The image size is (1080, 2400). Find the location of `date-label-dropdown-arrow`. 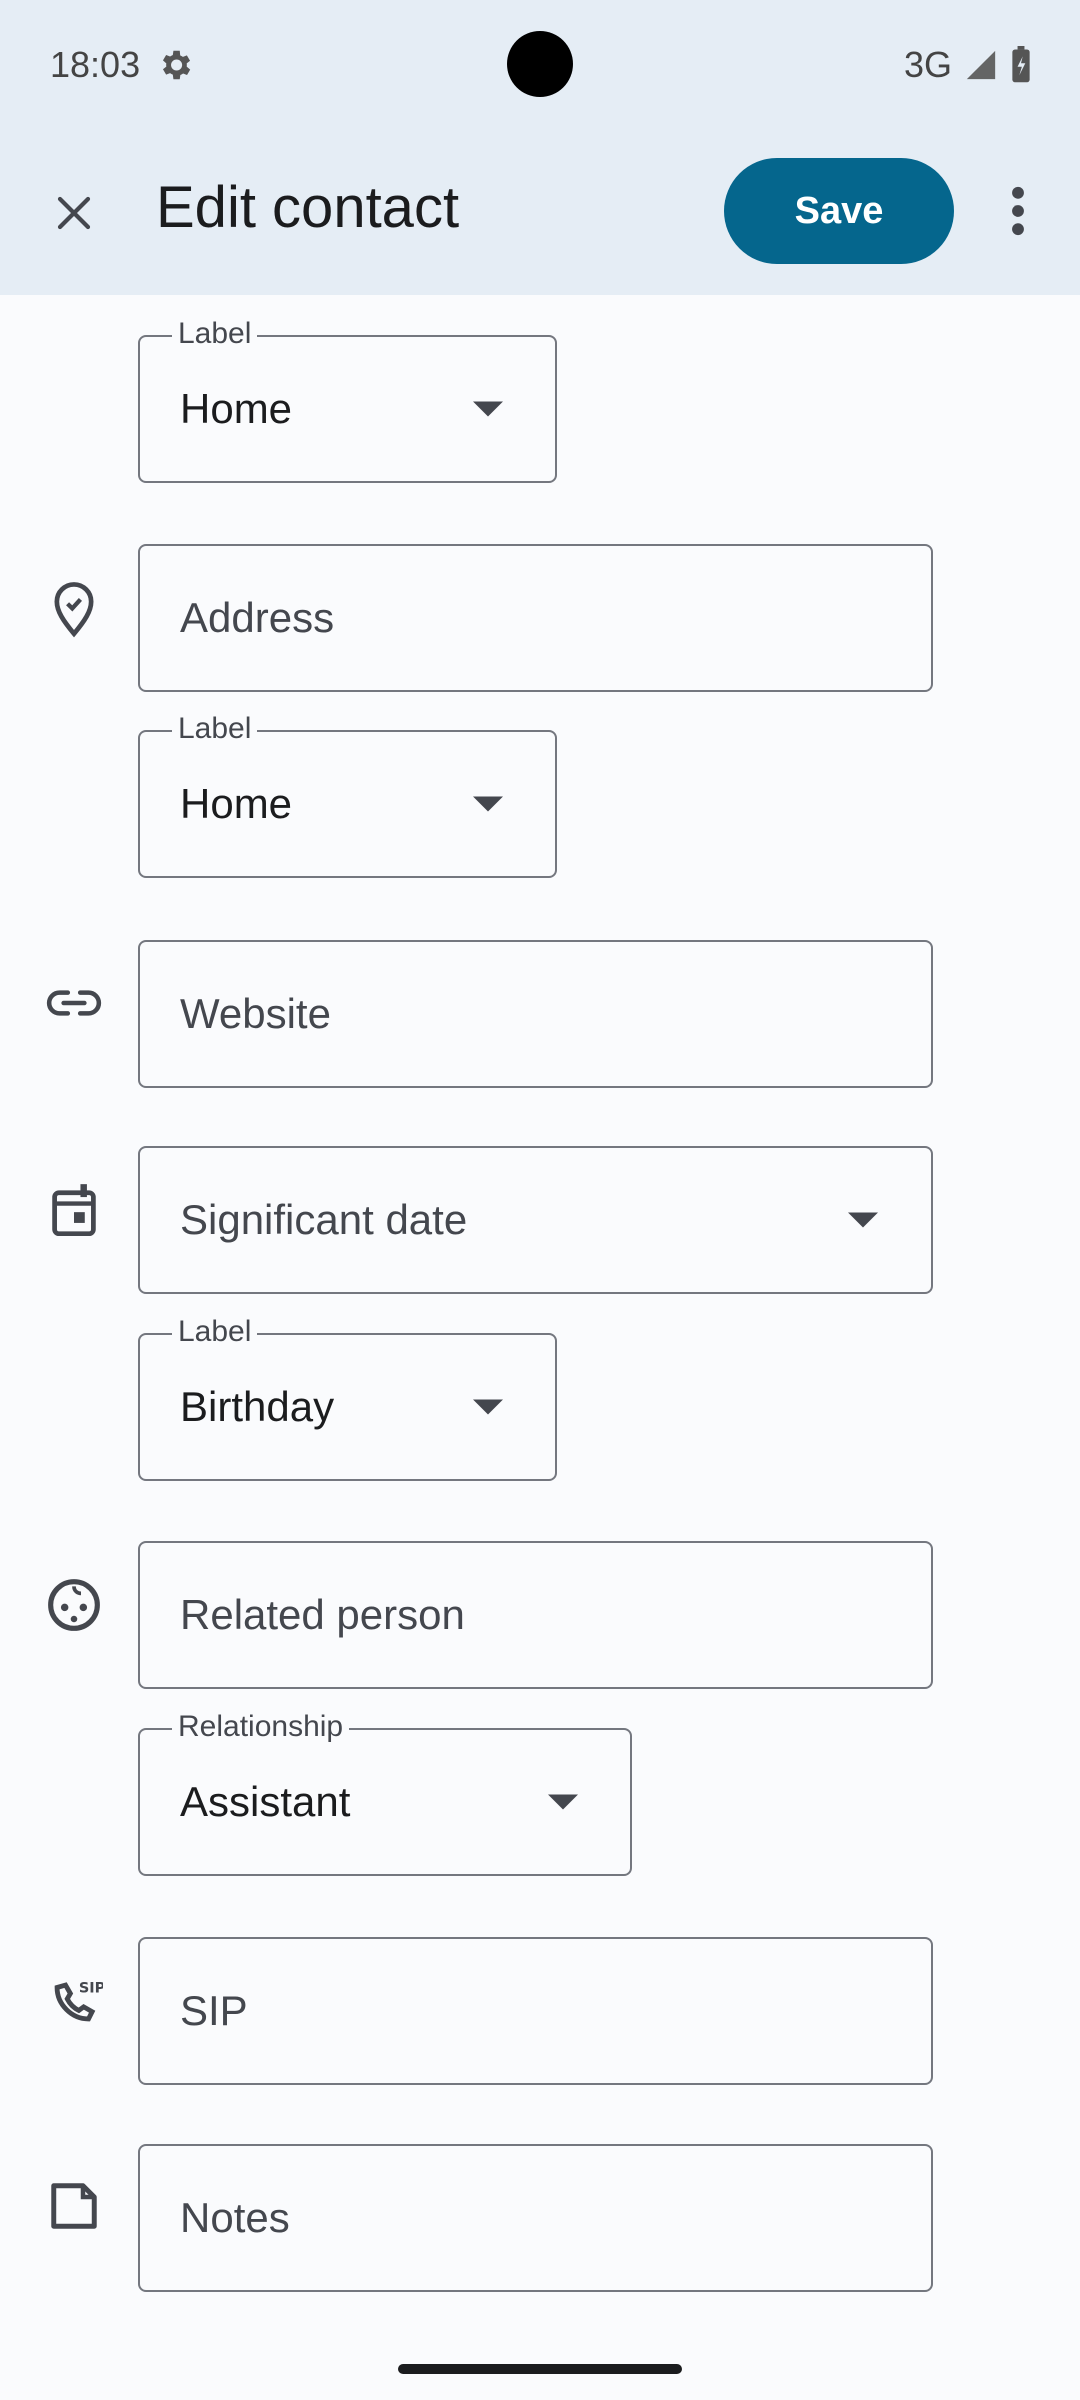

date-label-dropdown-arrow is located at coordinates (488, 1407).